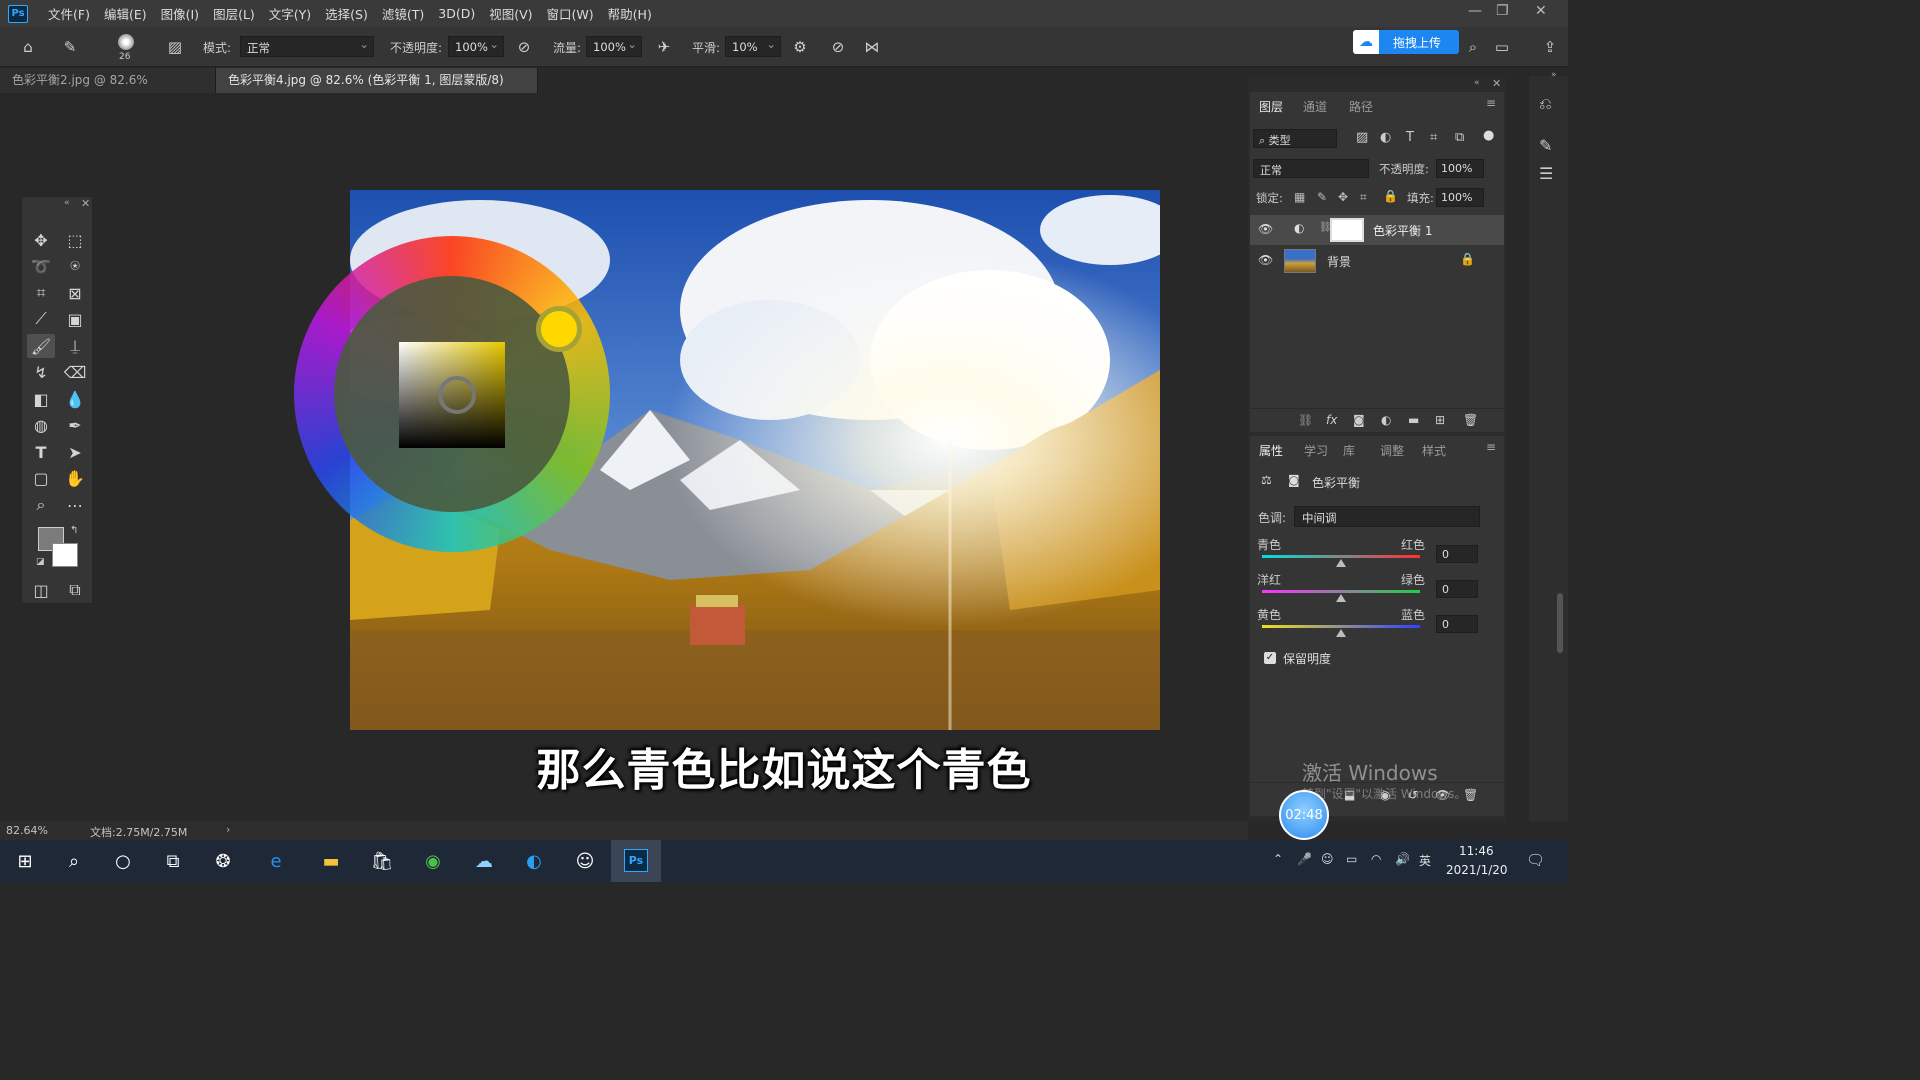 The height and width of the screenshot is (1080, 1920). Describe the element at coordinates (223, 861) in the screenshot. I see `app-swirl-icon: ❂` at that location.